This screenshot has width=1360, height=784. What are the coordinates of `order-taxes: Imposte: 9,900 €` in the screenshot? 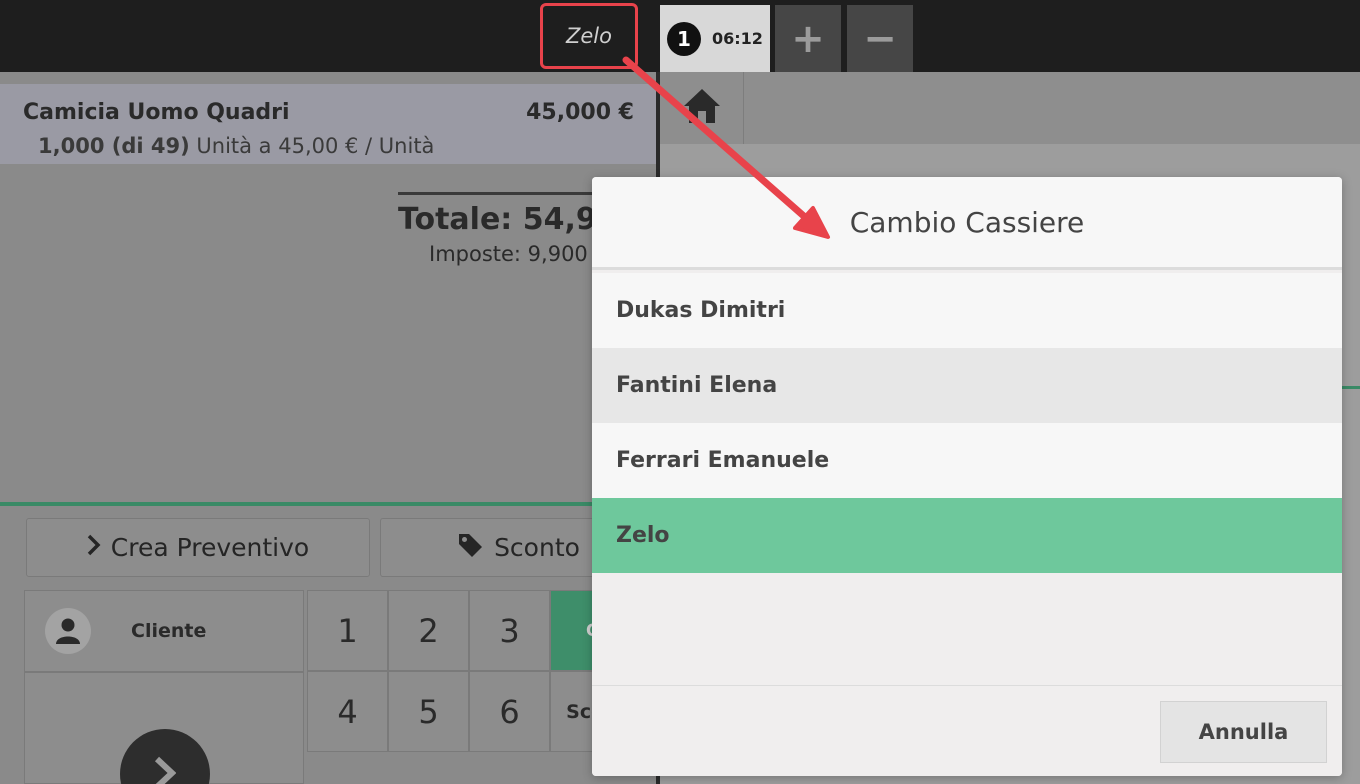 It's located at (518, 254).